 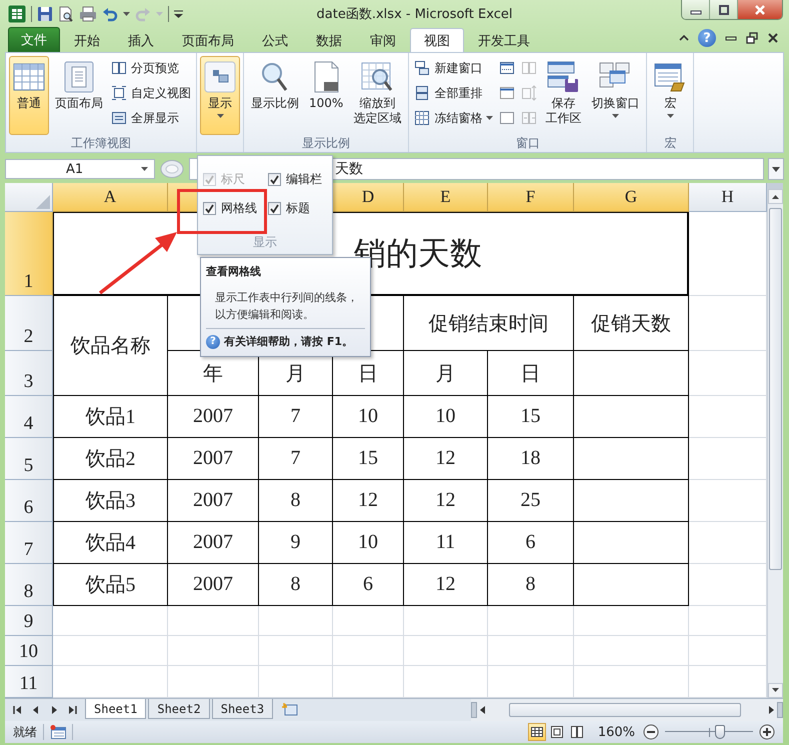 I want to click on first-sheet-icon, so click(x=18, y=710).